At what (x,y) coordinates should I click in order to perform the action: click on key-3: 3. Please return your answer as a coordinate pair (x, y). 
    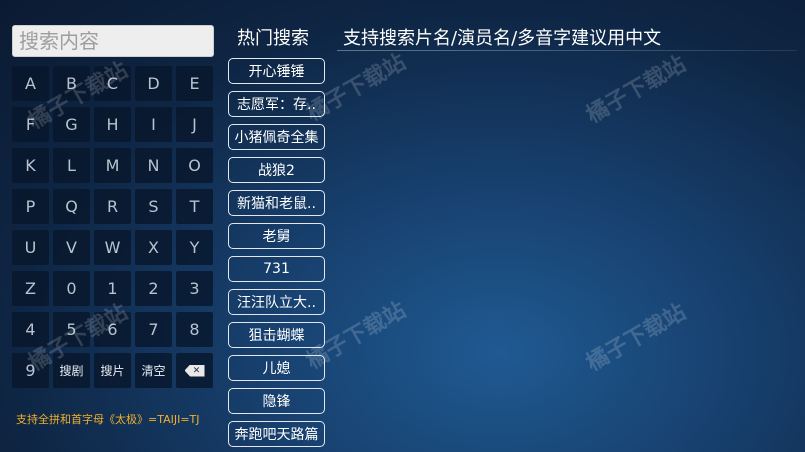
    Looking at the image, I should click on (194, 288).